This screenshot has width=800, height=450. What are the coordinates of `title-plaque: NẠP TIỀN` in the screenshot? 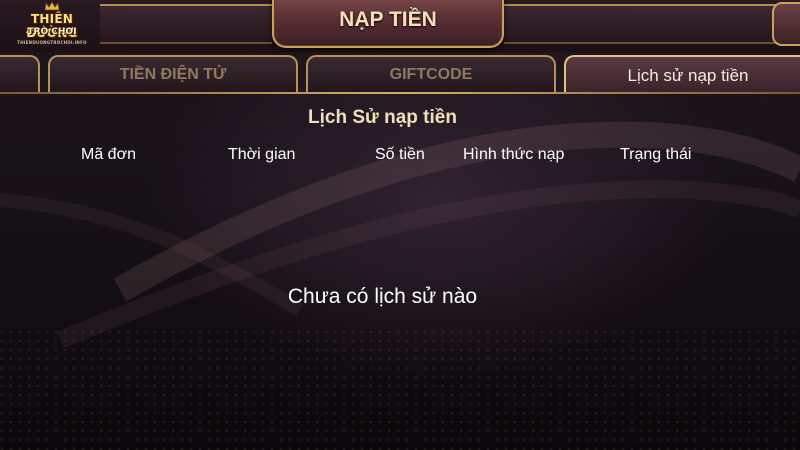 It's located at (388, 24).